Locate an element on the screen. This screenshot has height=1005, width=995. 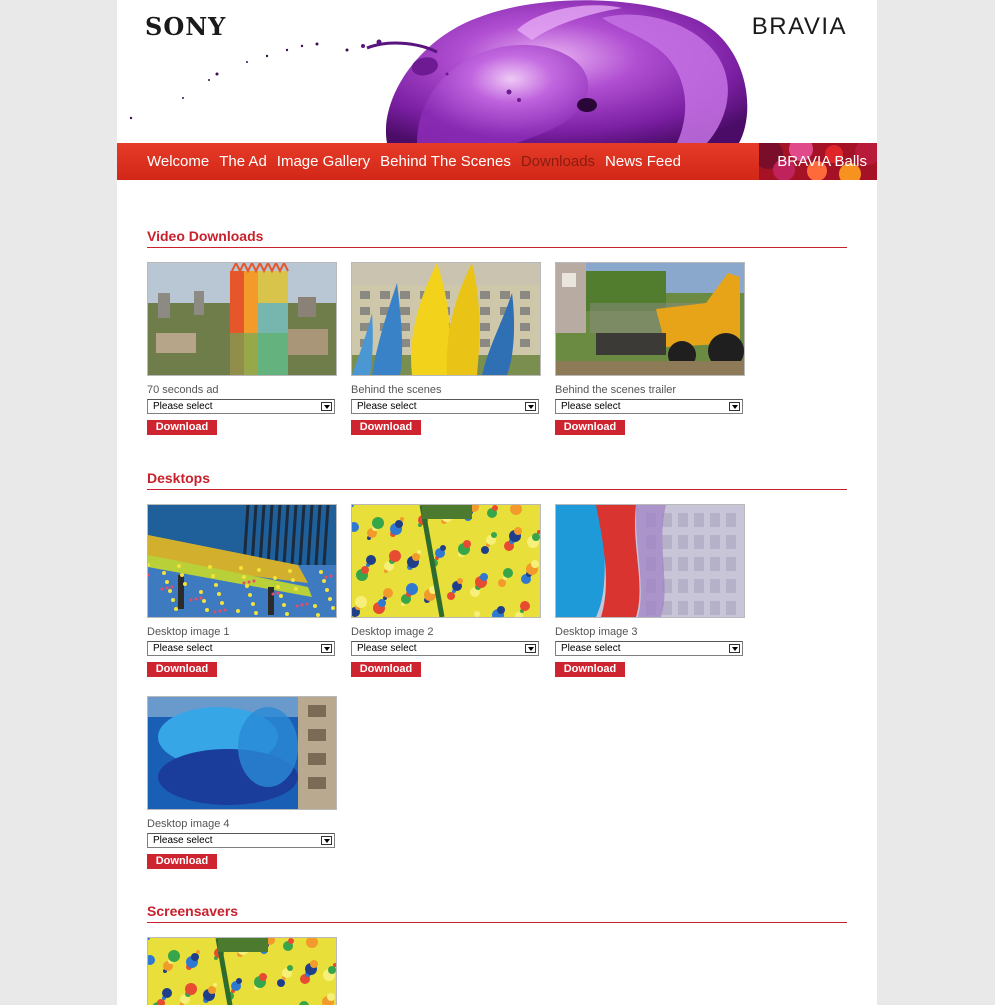
item-label: 70 seconds ad is located at coordinates (183, 390).